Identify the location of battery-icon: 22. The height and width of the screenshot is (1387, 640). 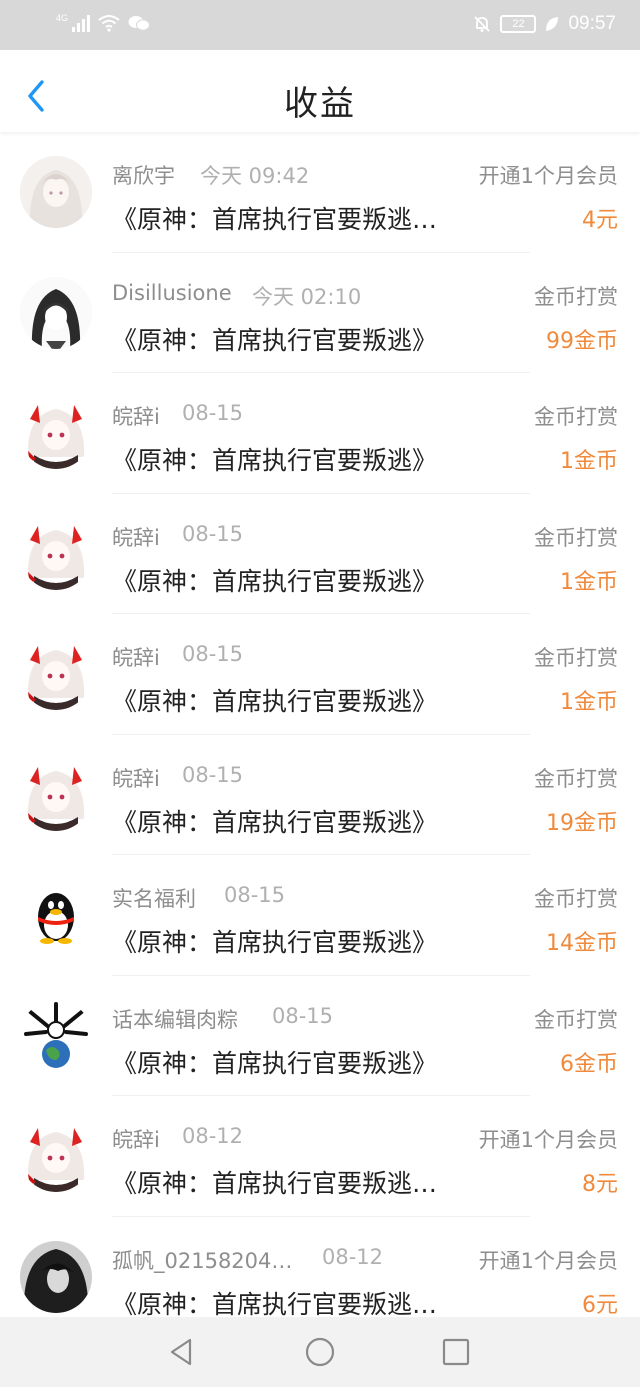
(518, 24).